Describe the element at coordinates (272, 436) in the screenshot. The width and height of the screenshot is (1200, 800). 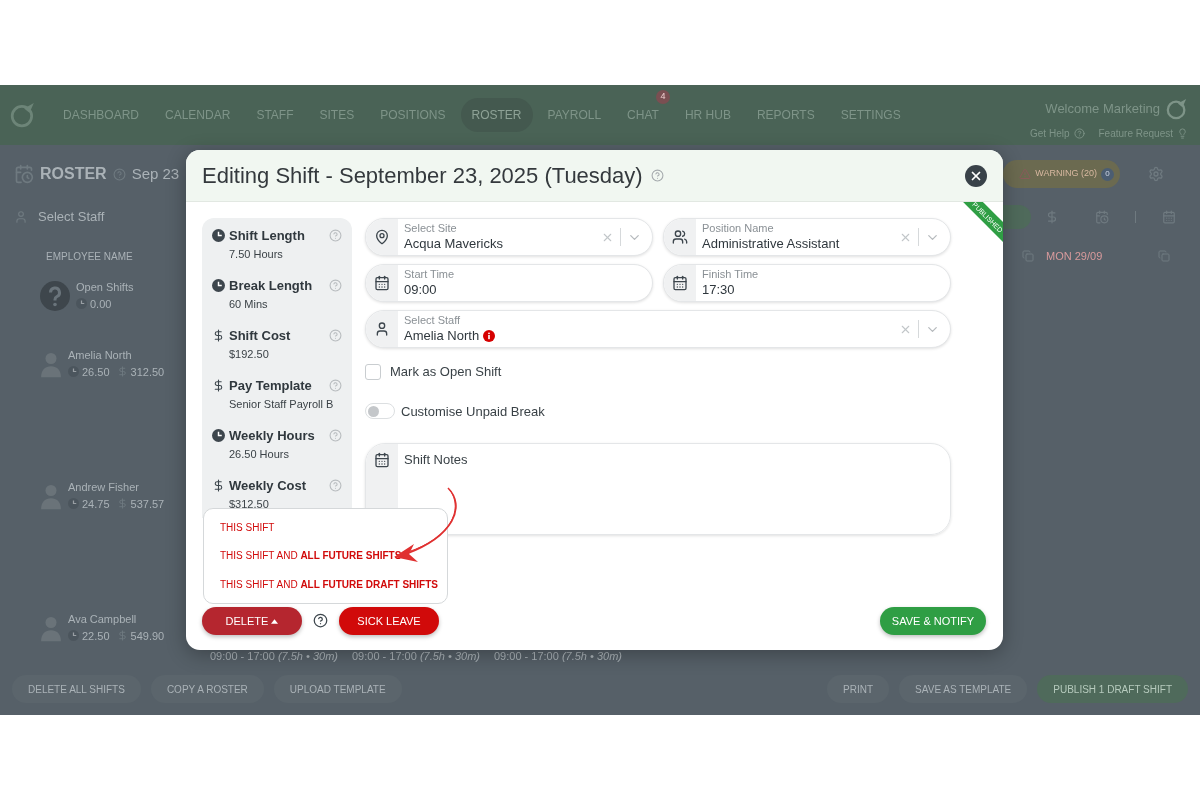
I see `summary-label: Weekly Hours` at that location.